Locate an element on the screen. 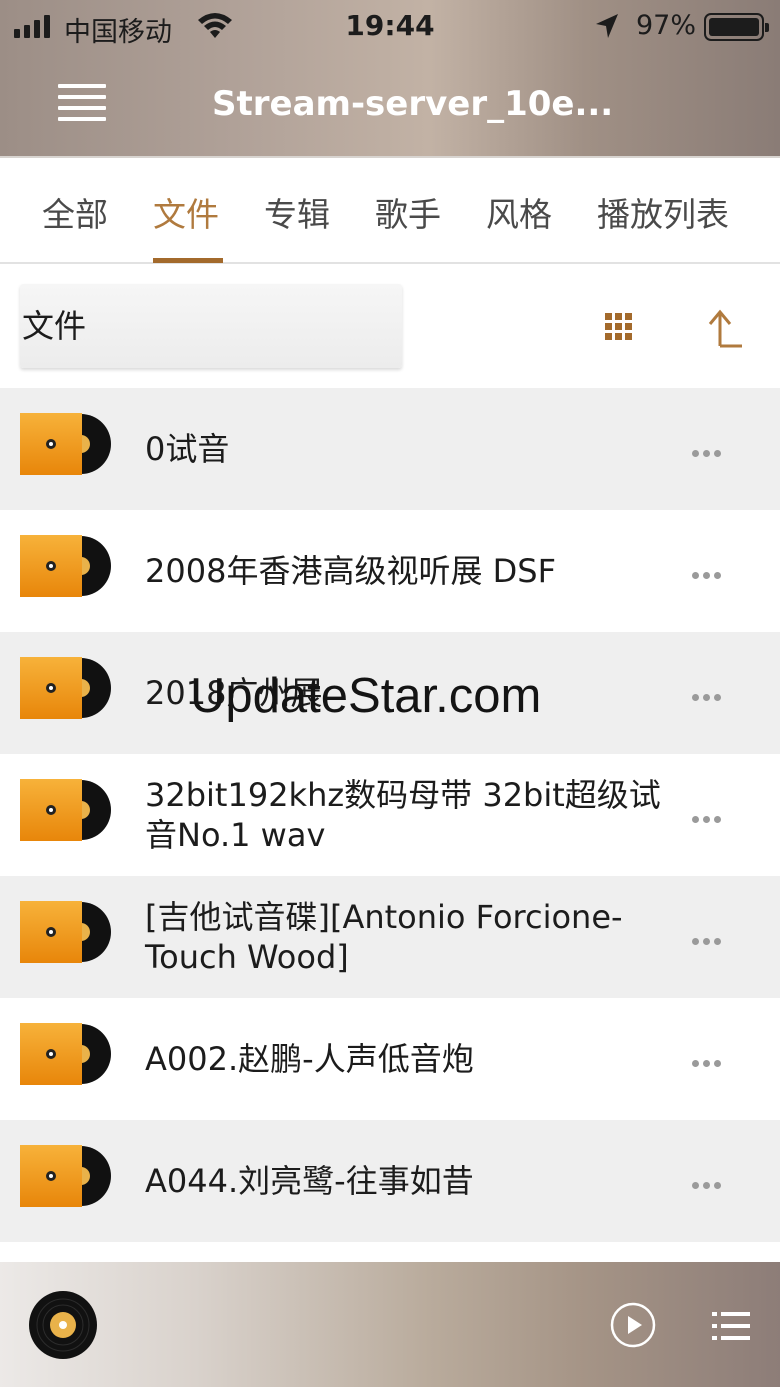 This screenshot has height=1387, width=780. list-item: [吉他试音碟][Antonio Forcione-Touch Wood] is located at coordinates (390, 937).